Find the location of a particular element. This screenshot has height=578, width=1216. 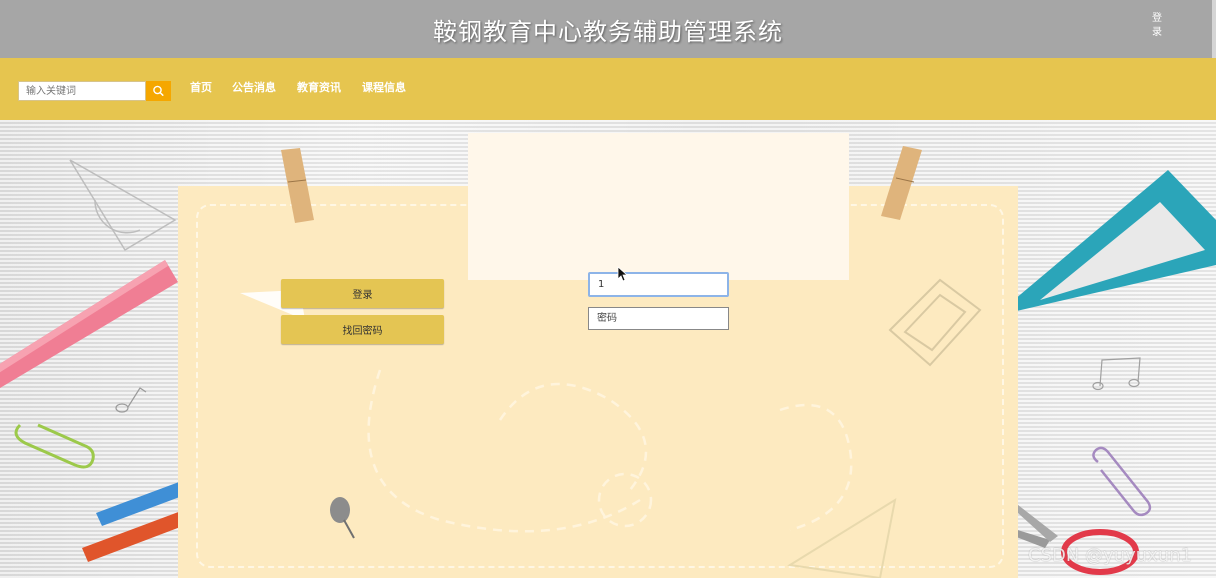

password-field is located at coordinates (658, 318).